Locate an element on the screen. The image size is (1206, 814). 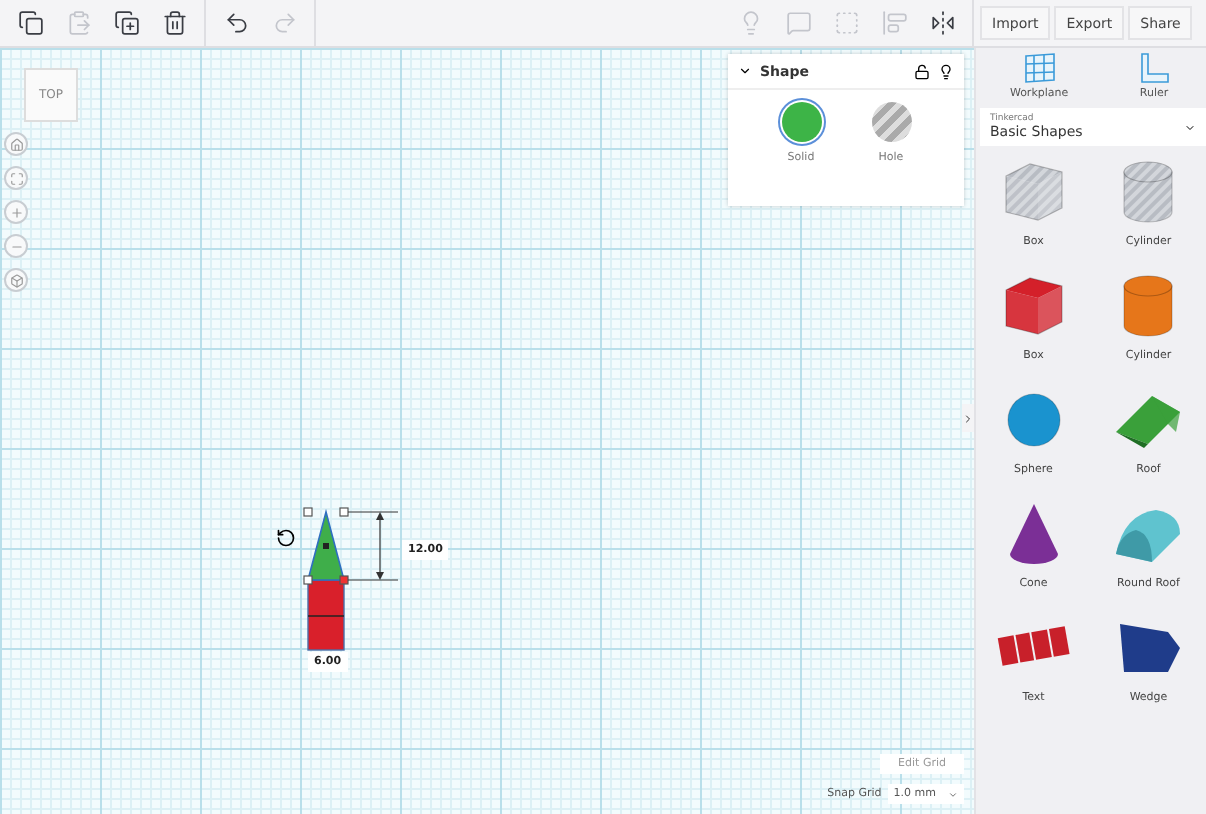
home-button is located at coordinates (16, 144).